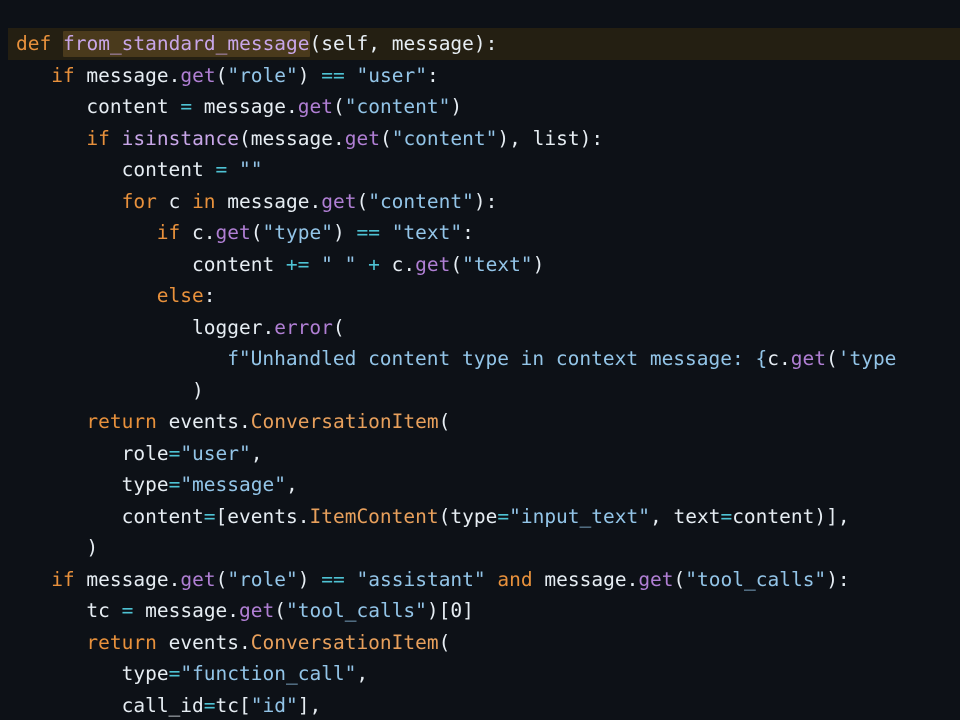 The width and height of the screenshot is (960, 720). I want to click on code-token-str: " ", so click(339, 264).